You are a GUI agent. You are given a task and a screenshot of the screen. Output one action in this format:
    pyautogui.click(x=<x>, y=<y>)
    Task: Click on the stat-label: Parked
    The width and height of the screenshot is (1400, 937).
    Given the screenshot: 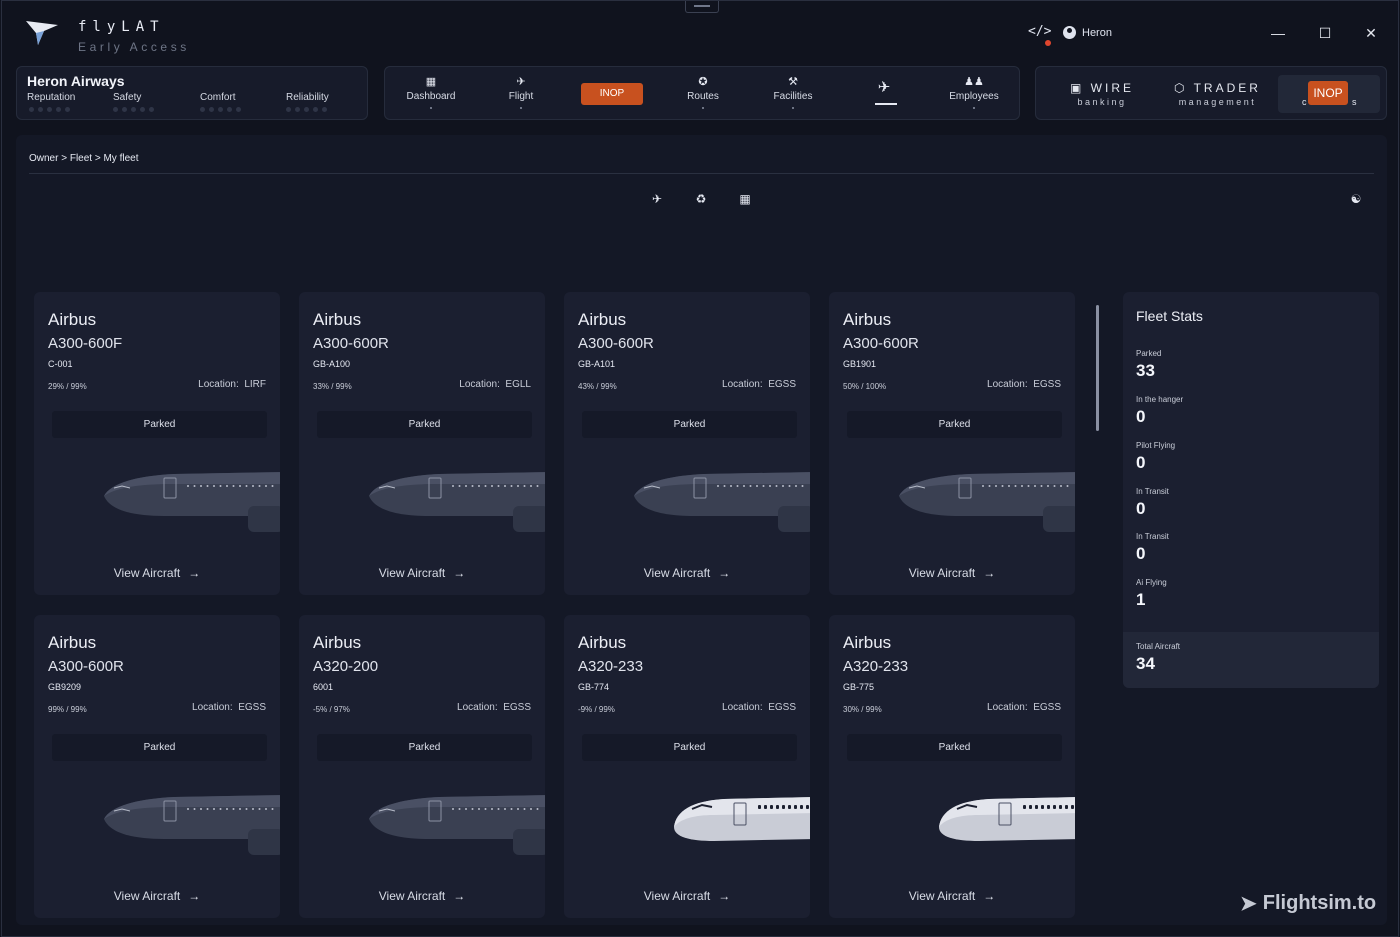 What is the action you would take?
    pyautogui.click(x=1149, y=353)
    